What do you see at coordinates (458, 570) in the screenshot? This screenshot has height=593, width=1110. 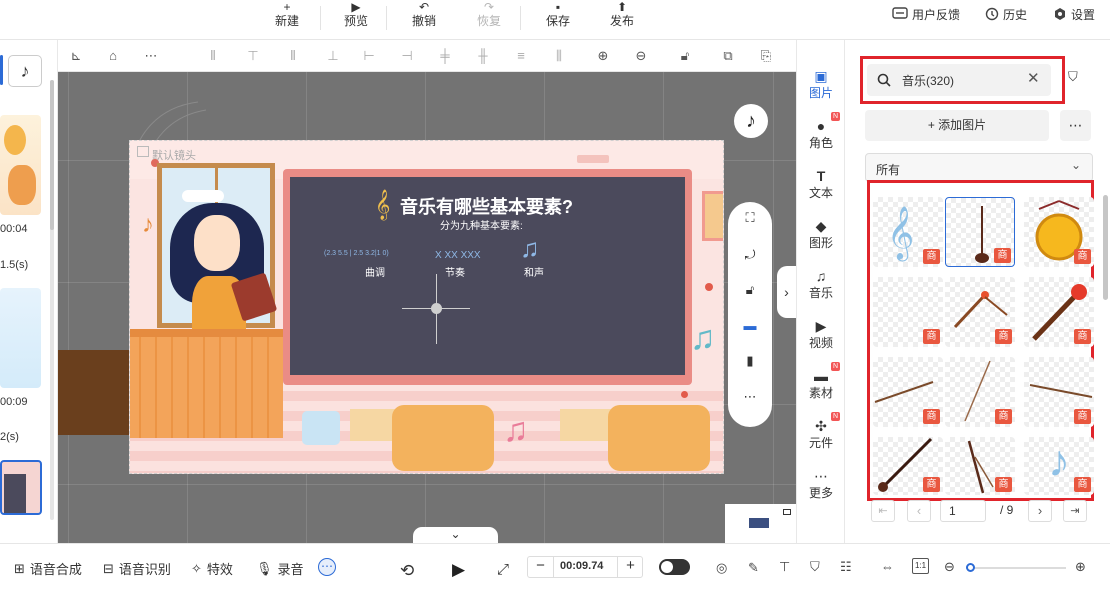 I see `play-button: ▶` at bounding box center [458, 570].